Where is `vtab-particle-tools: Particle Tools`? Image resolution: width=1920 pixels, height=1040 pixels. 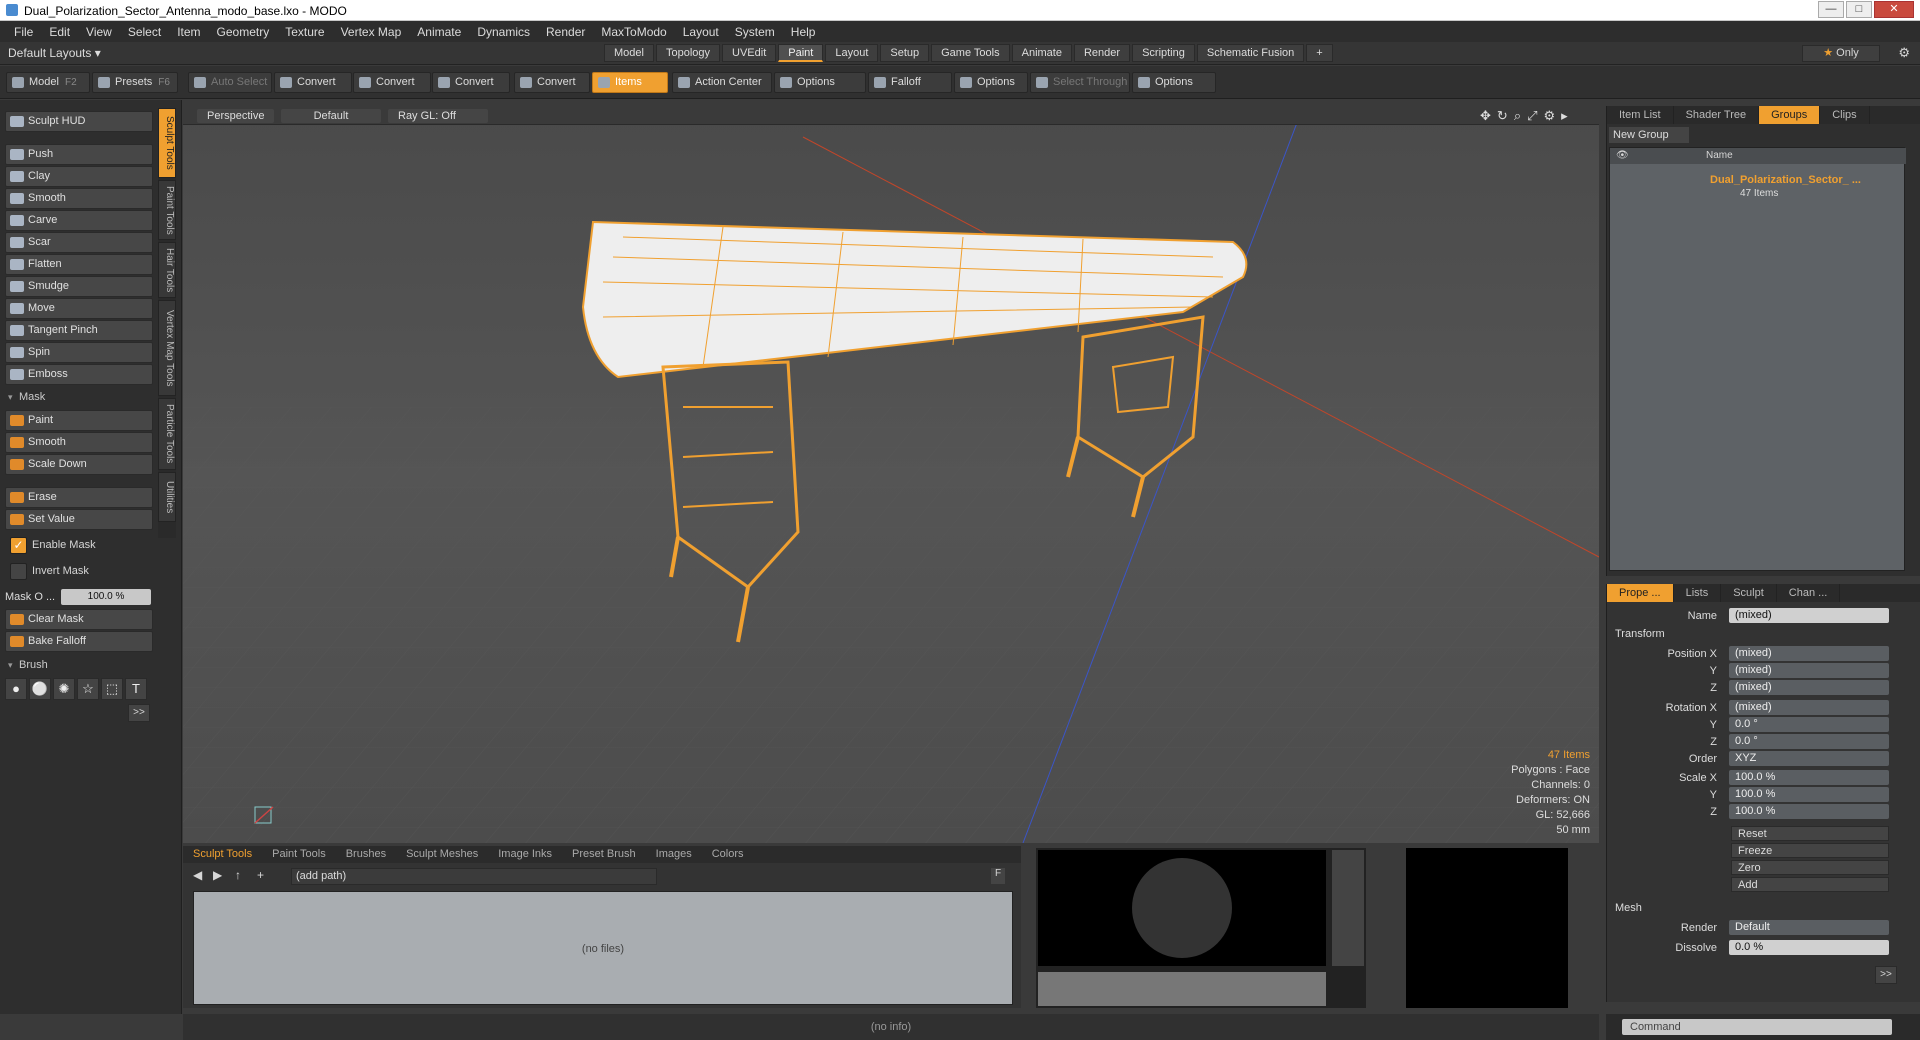
vtab-particle-tools: Particle Tools is located at coordinates (167, 434).